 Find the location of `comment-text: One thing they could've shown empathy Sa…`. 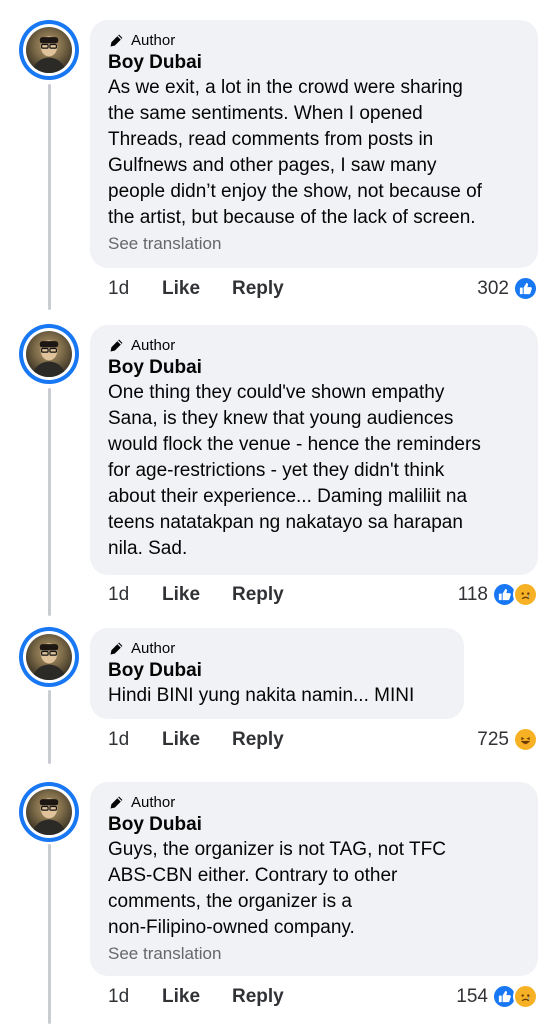

comment-text: One thing they could've shown empathy Sa… is located at coordinates (294, 470).